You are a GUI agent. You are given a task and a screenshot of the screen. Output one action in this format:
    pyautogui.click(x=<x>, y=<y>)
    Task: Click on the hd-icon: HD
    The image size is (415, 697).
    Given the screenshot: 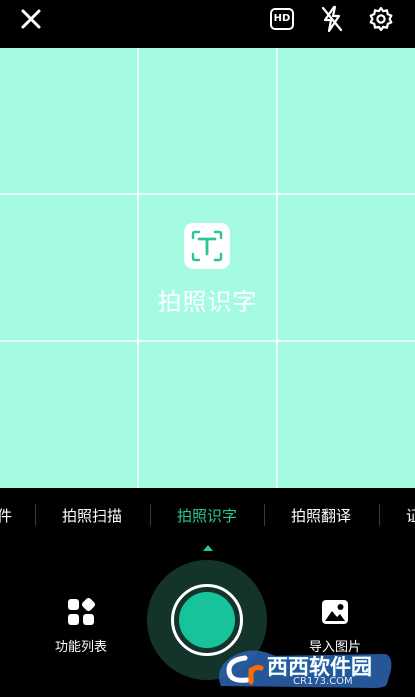 What is the action you would take?
    pyautogui.click(x=282, y=19)
    